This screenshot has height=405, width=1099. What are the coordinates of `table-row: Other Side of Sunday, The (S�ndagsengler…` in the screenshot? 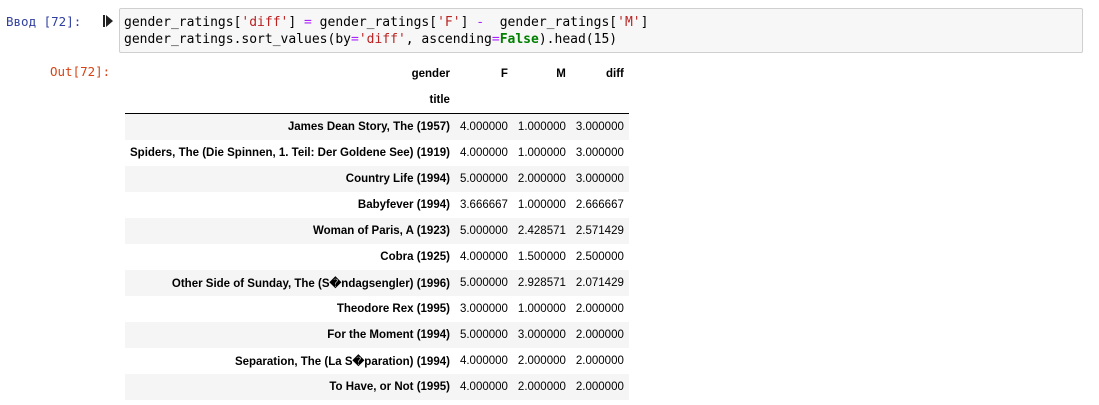 It's located at (377, 283).